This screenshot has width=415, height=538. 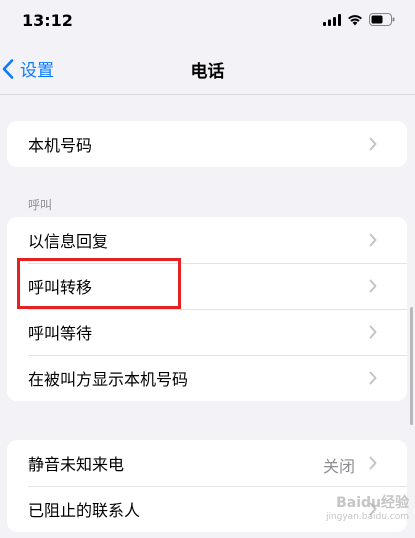 What do you see at coordinates (207, 463) in the screenshot?
I see `list-item-silence-unknown-callers: 静音未知来电 关闭` at bounding box center [207, 463].